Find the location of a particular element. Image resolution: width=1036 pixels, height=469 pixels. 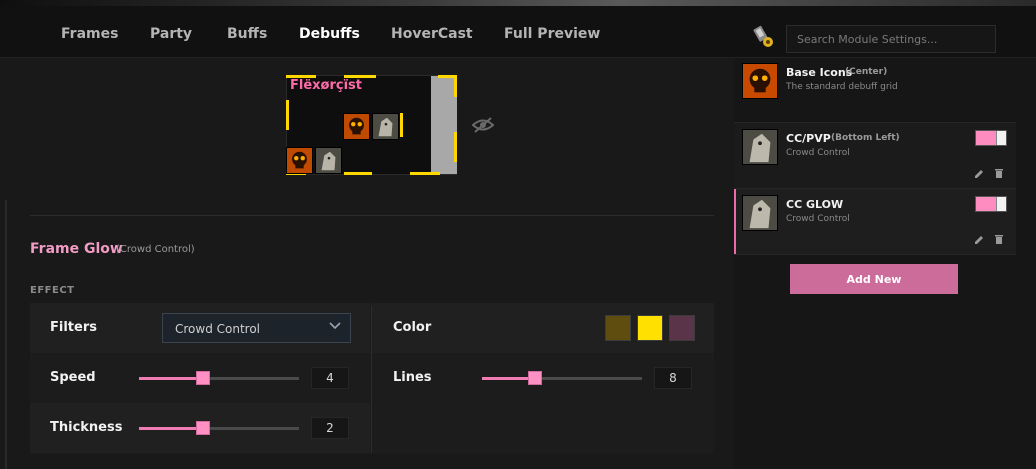

thickness-label: Thickness is located at coordinates (86, 427).